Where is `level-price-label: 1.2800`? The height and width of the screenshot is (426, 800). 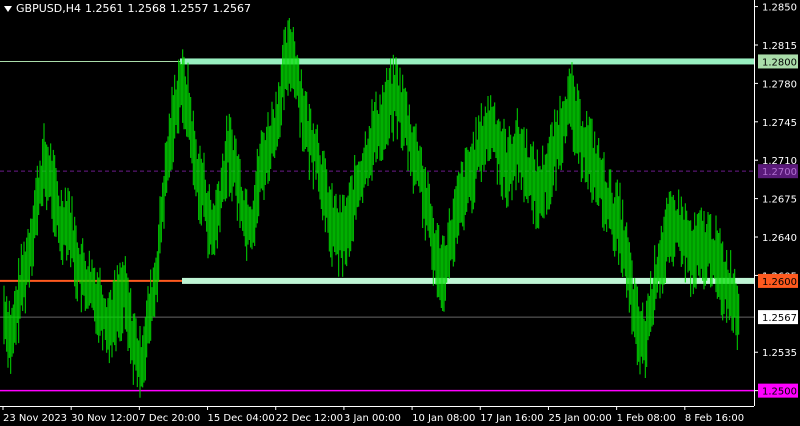 level-price-label: 1.2800 is located at coordinates (779, 62).